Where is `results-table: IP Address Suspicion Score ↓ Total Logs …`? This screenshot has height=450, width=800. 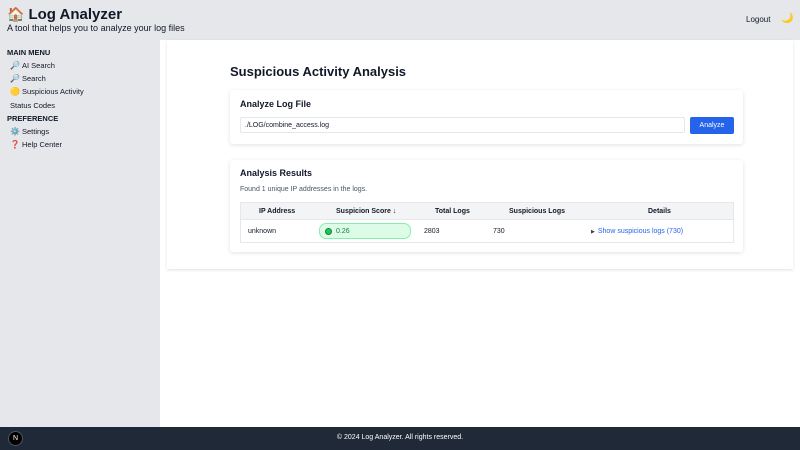
results-table: IP Address Suspicion Score ↓ Total Logs … is located at coordinates (487, 222).